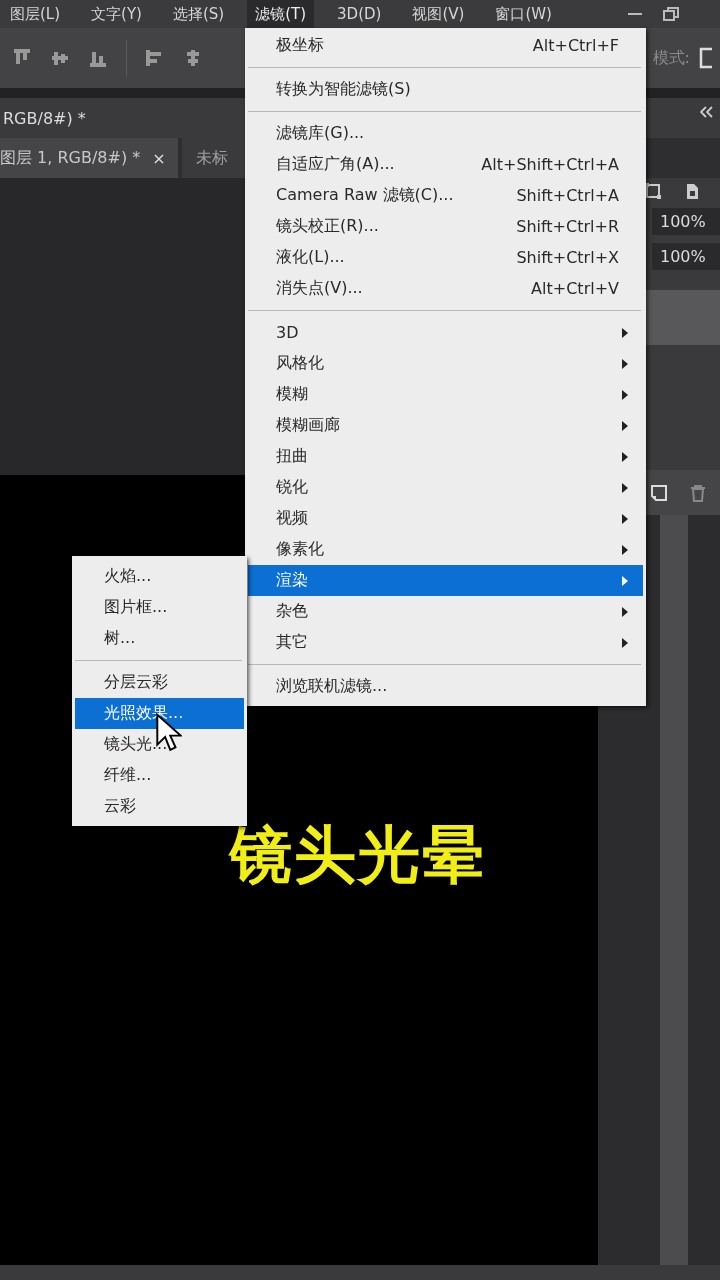 This screenshot has height=1280, width=720. What do you see at coordinates (445, 288) in the screenshot?
I see `menu-item: 消失点(V)... Alt+Ctrl+V` at bounding box center [445, 288].